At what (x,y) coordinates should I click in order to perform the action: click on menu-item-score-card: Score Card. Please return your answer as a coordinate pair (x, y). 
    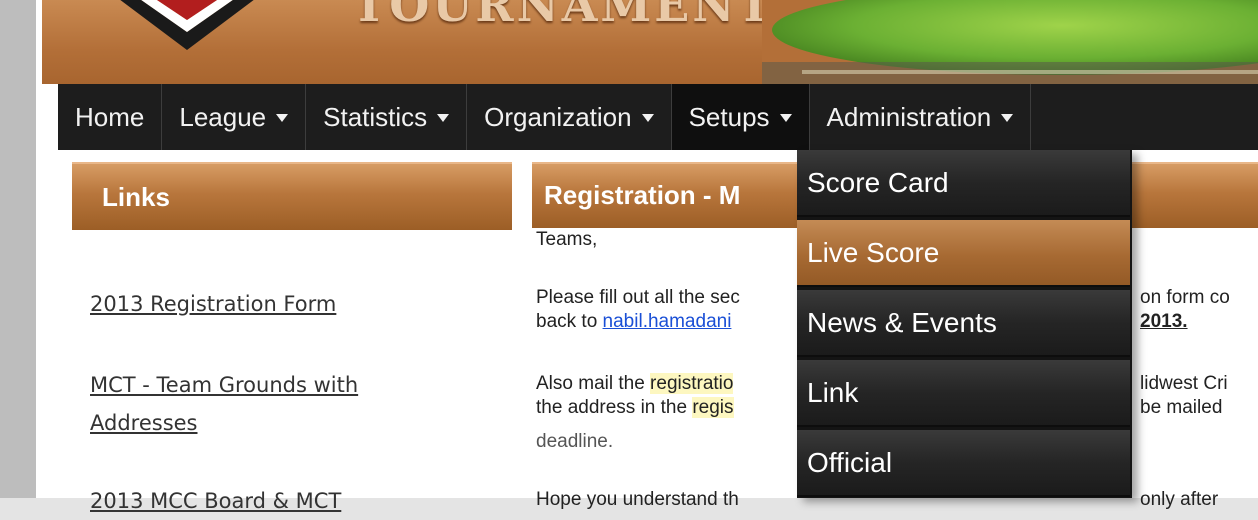
    Looking at the image, I should click on (963, 183).